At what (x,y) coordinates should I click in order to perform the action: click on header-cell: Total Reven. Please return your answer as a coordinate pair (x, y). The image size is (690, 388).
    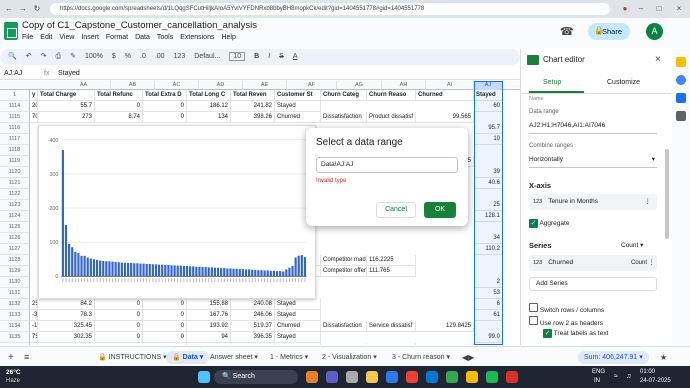
    Looking at the image, I should click on (253, 95).